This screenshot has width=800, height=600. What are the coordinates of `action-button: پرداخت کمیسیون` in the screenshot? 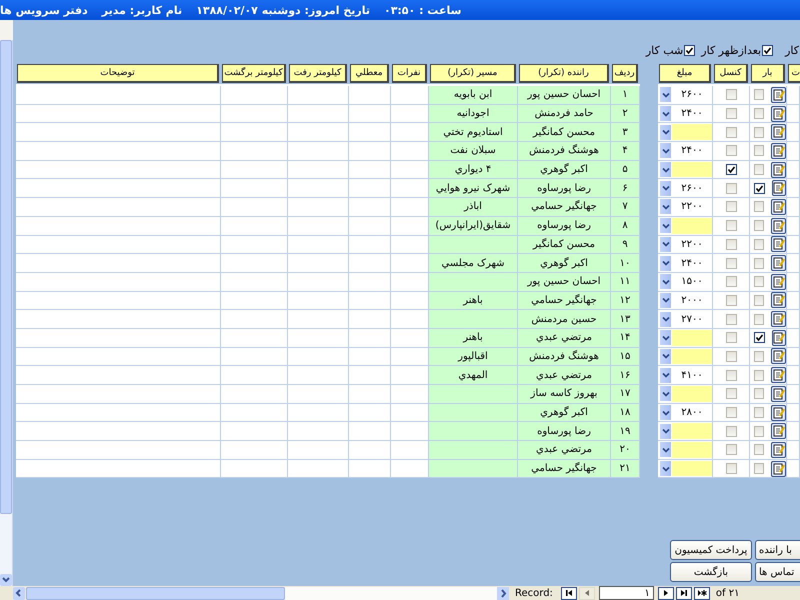 It's located at (711, 550).